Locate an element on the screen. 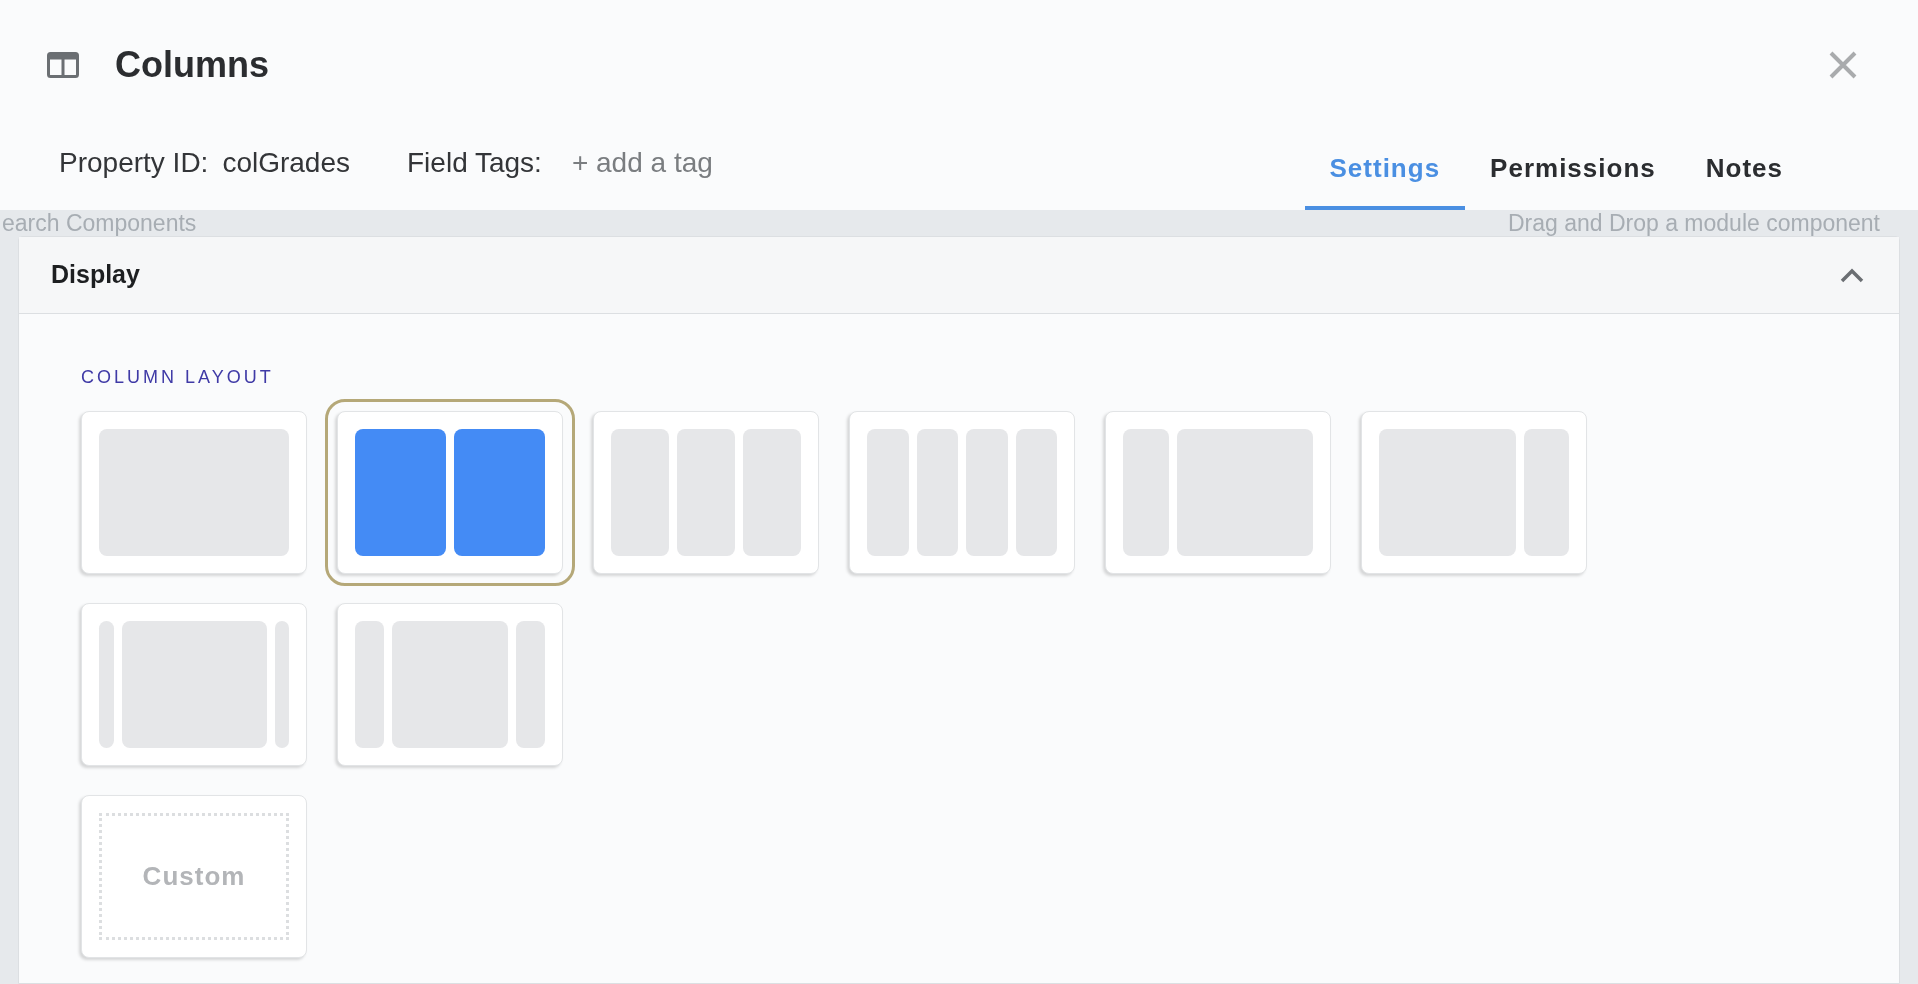 This screenshot has width=1918, height=984. property-id-label: Property ID: is located at coordinates (134, 163).